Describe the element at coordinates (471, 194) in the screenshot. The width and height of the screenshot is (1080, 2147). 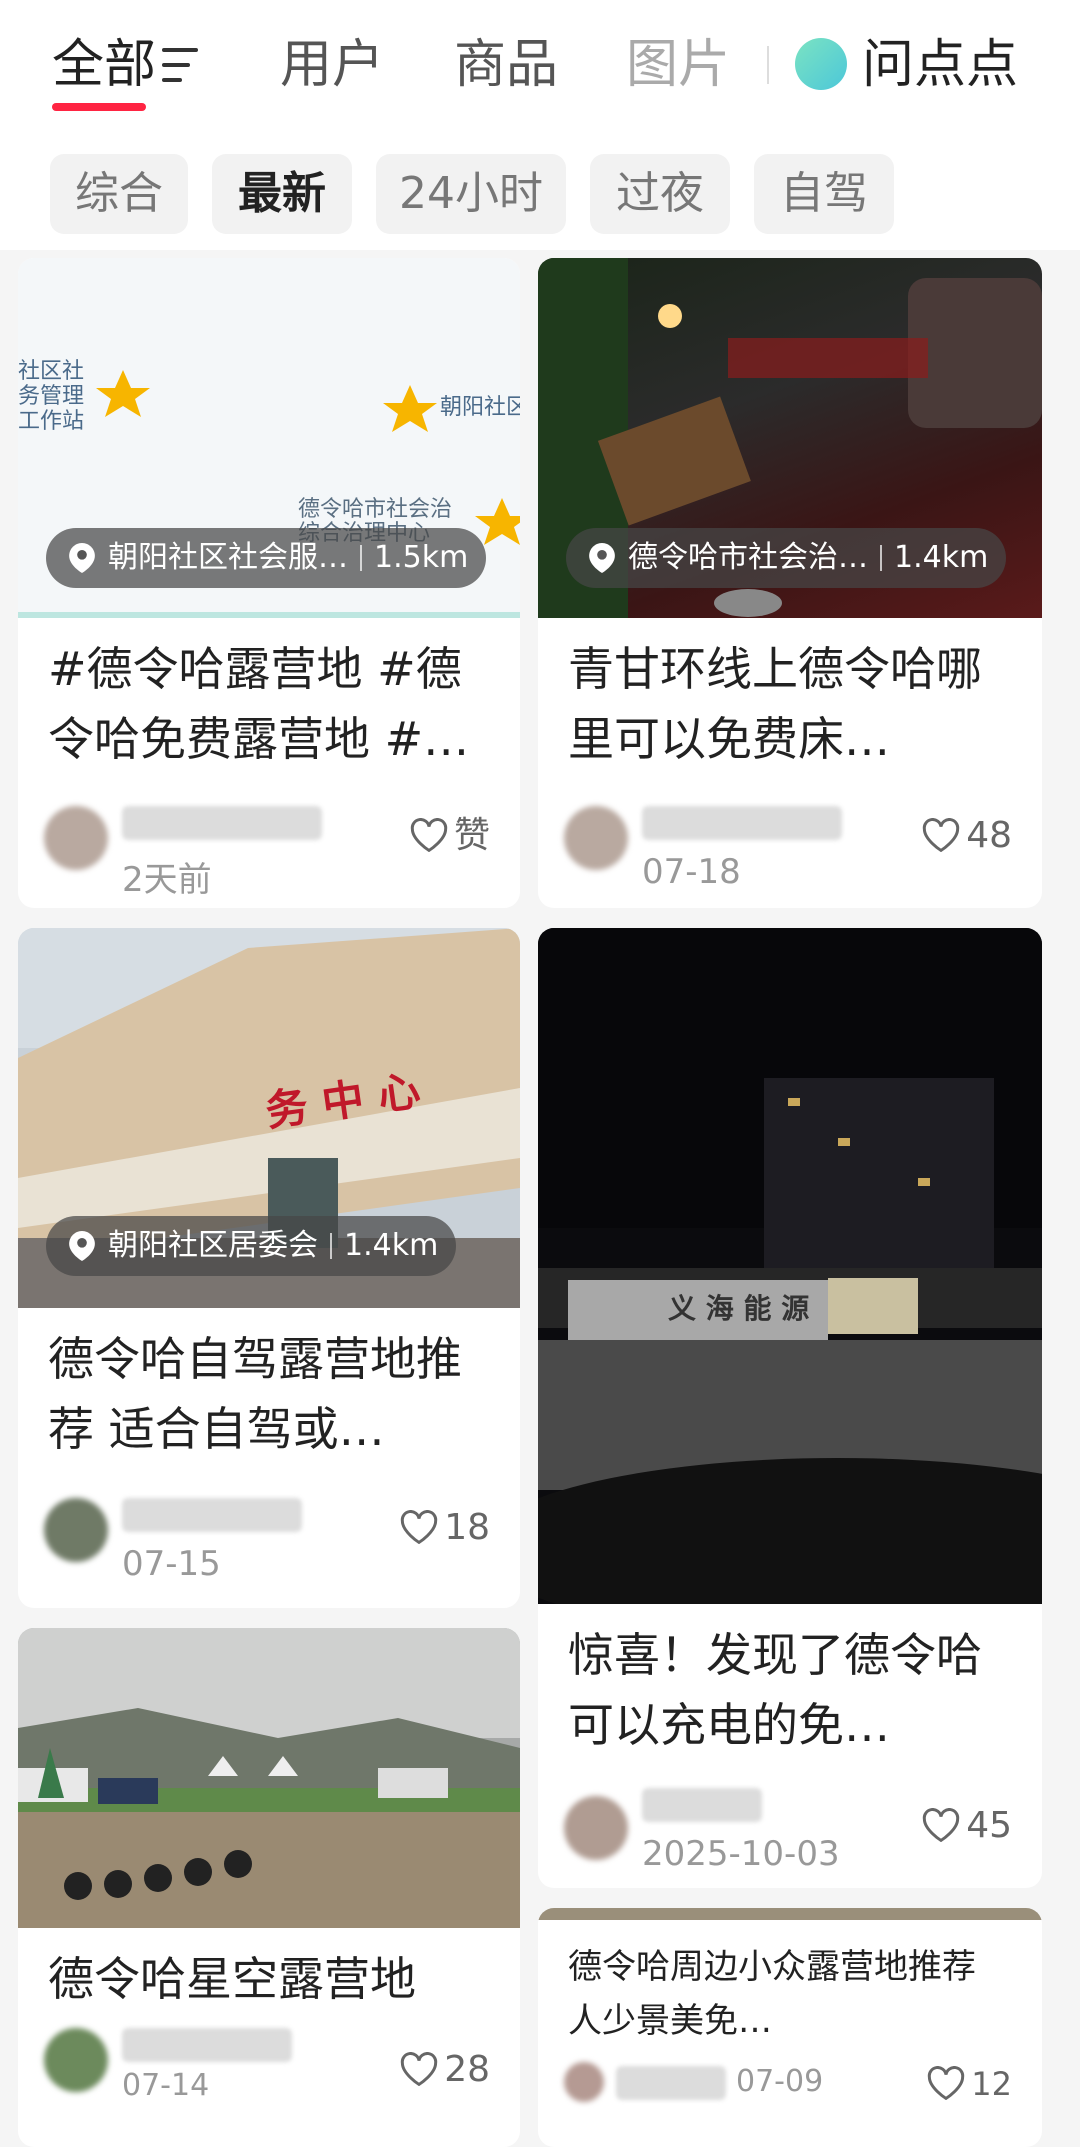
I see `filter-chip-24h: 24小时` at that location.